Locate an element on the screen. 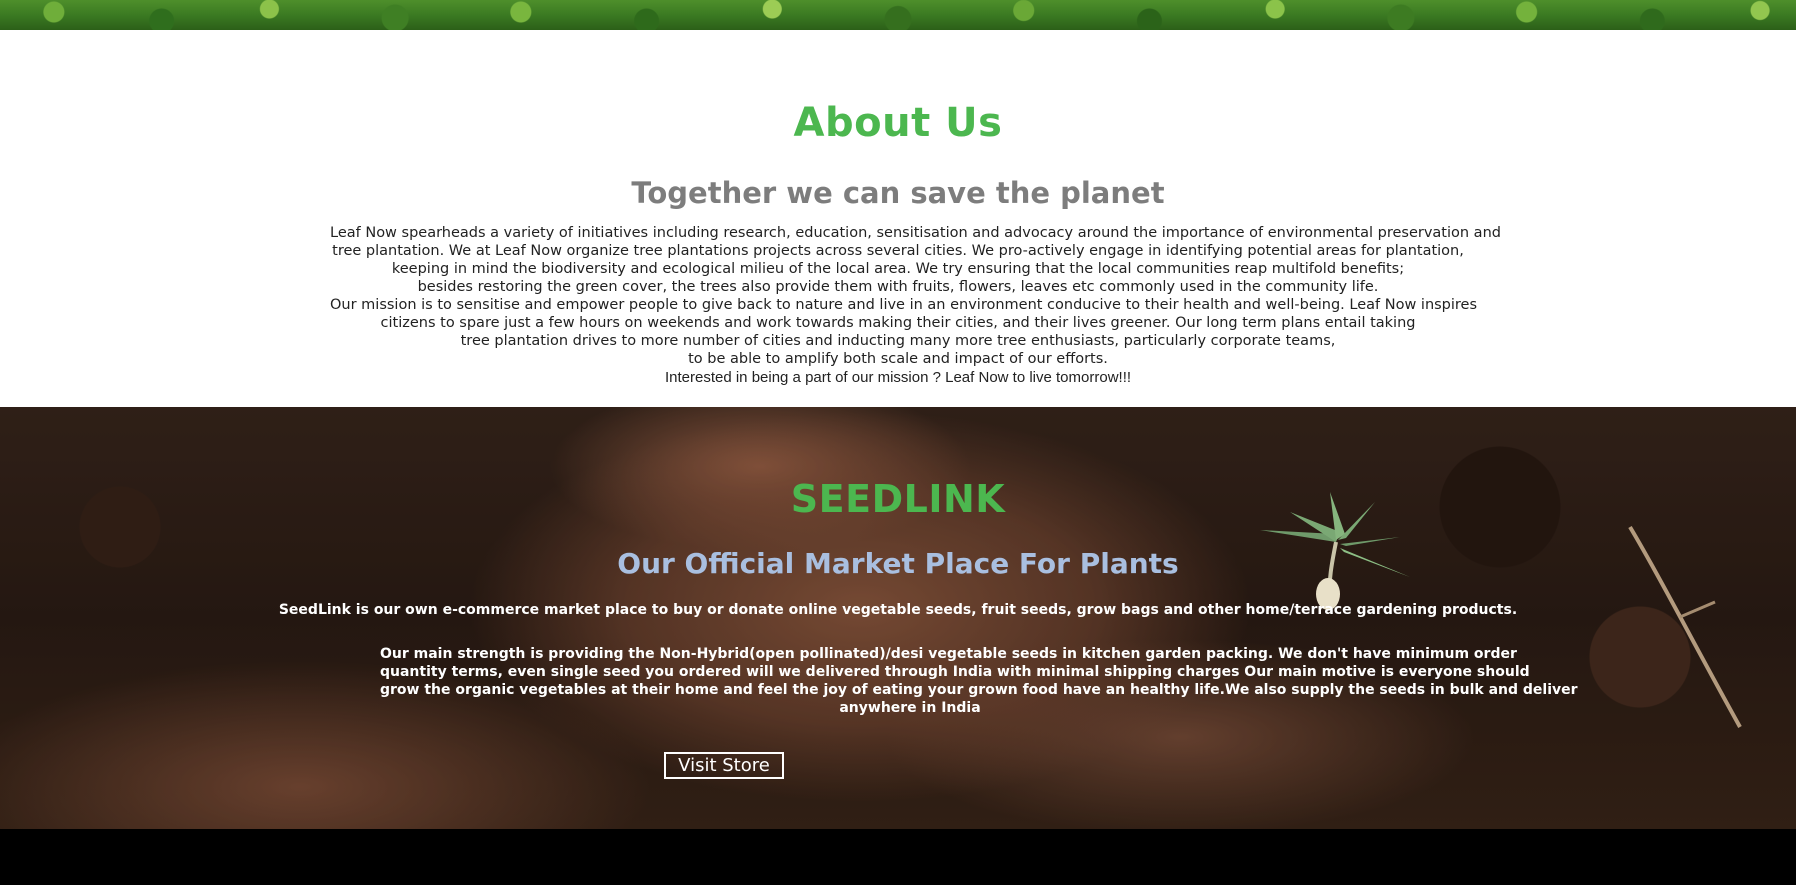 This screenshot has width=1796, height=885. about-subtitle: Together we can save the planet is located at coordinates (898, 193).